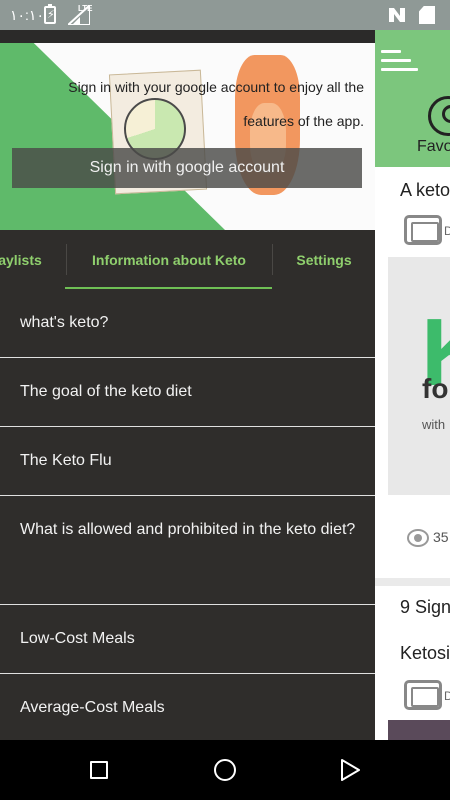  I want to click on drawer-top-strip, so click(187, 36).